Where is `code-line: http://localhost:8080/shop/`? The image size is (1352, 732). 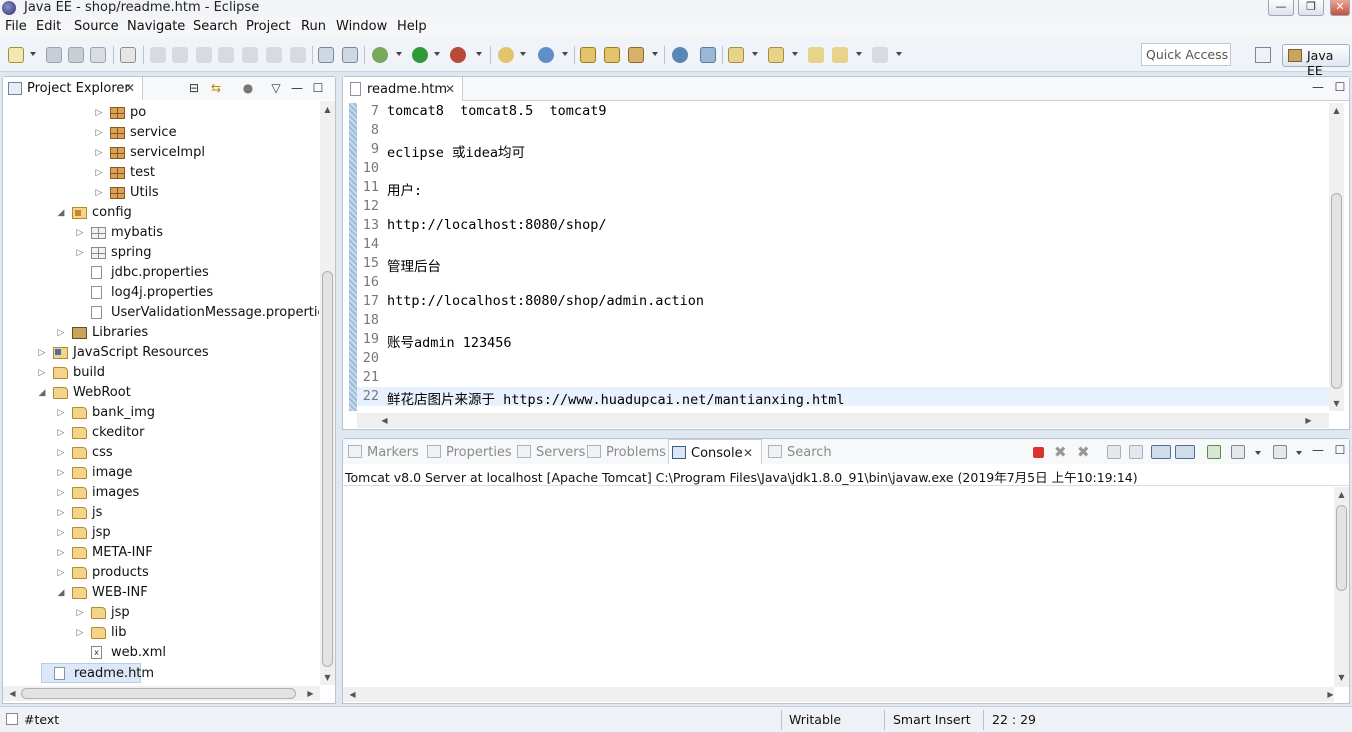
code-line: http://localhost:8080/shop/ is located at coordinates (496, 225).